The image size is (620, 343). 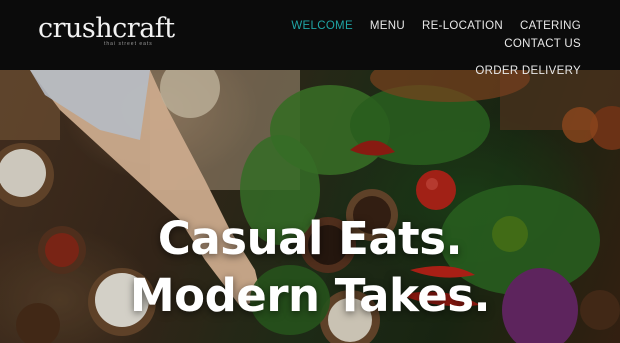 I want to click on nav-contact-us: CONTACT US, so click(x=542, y=44).